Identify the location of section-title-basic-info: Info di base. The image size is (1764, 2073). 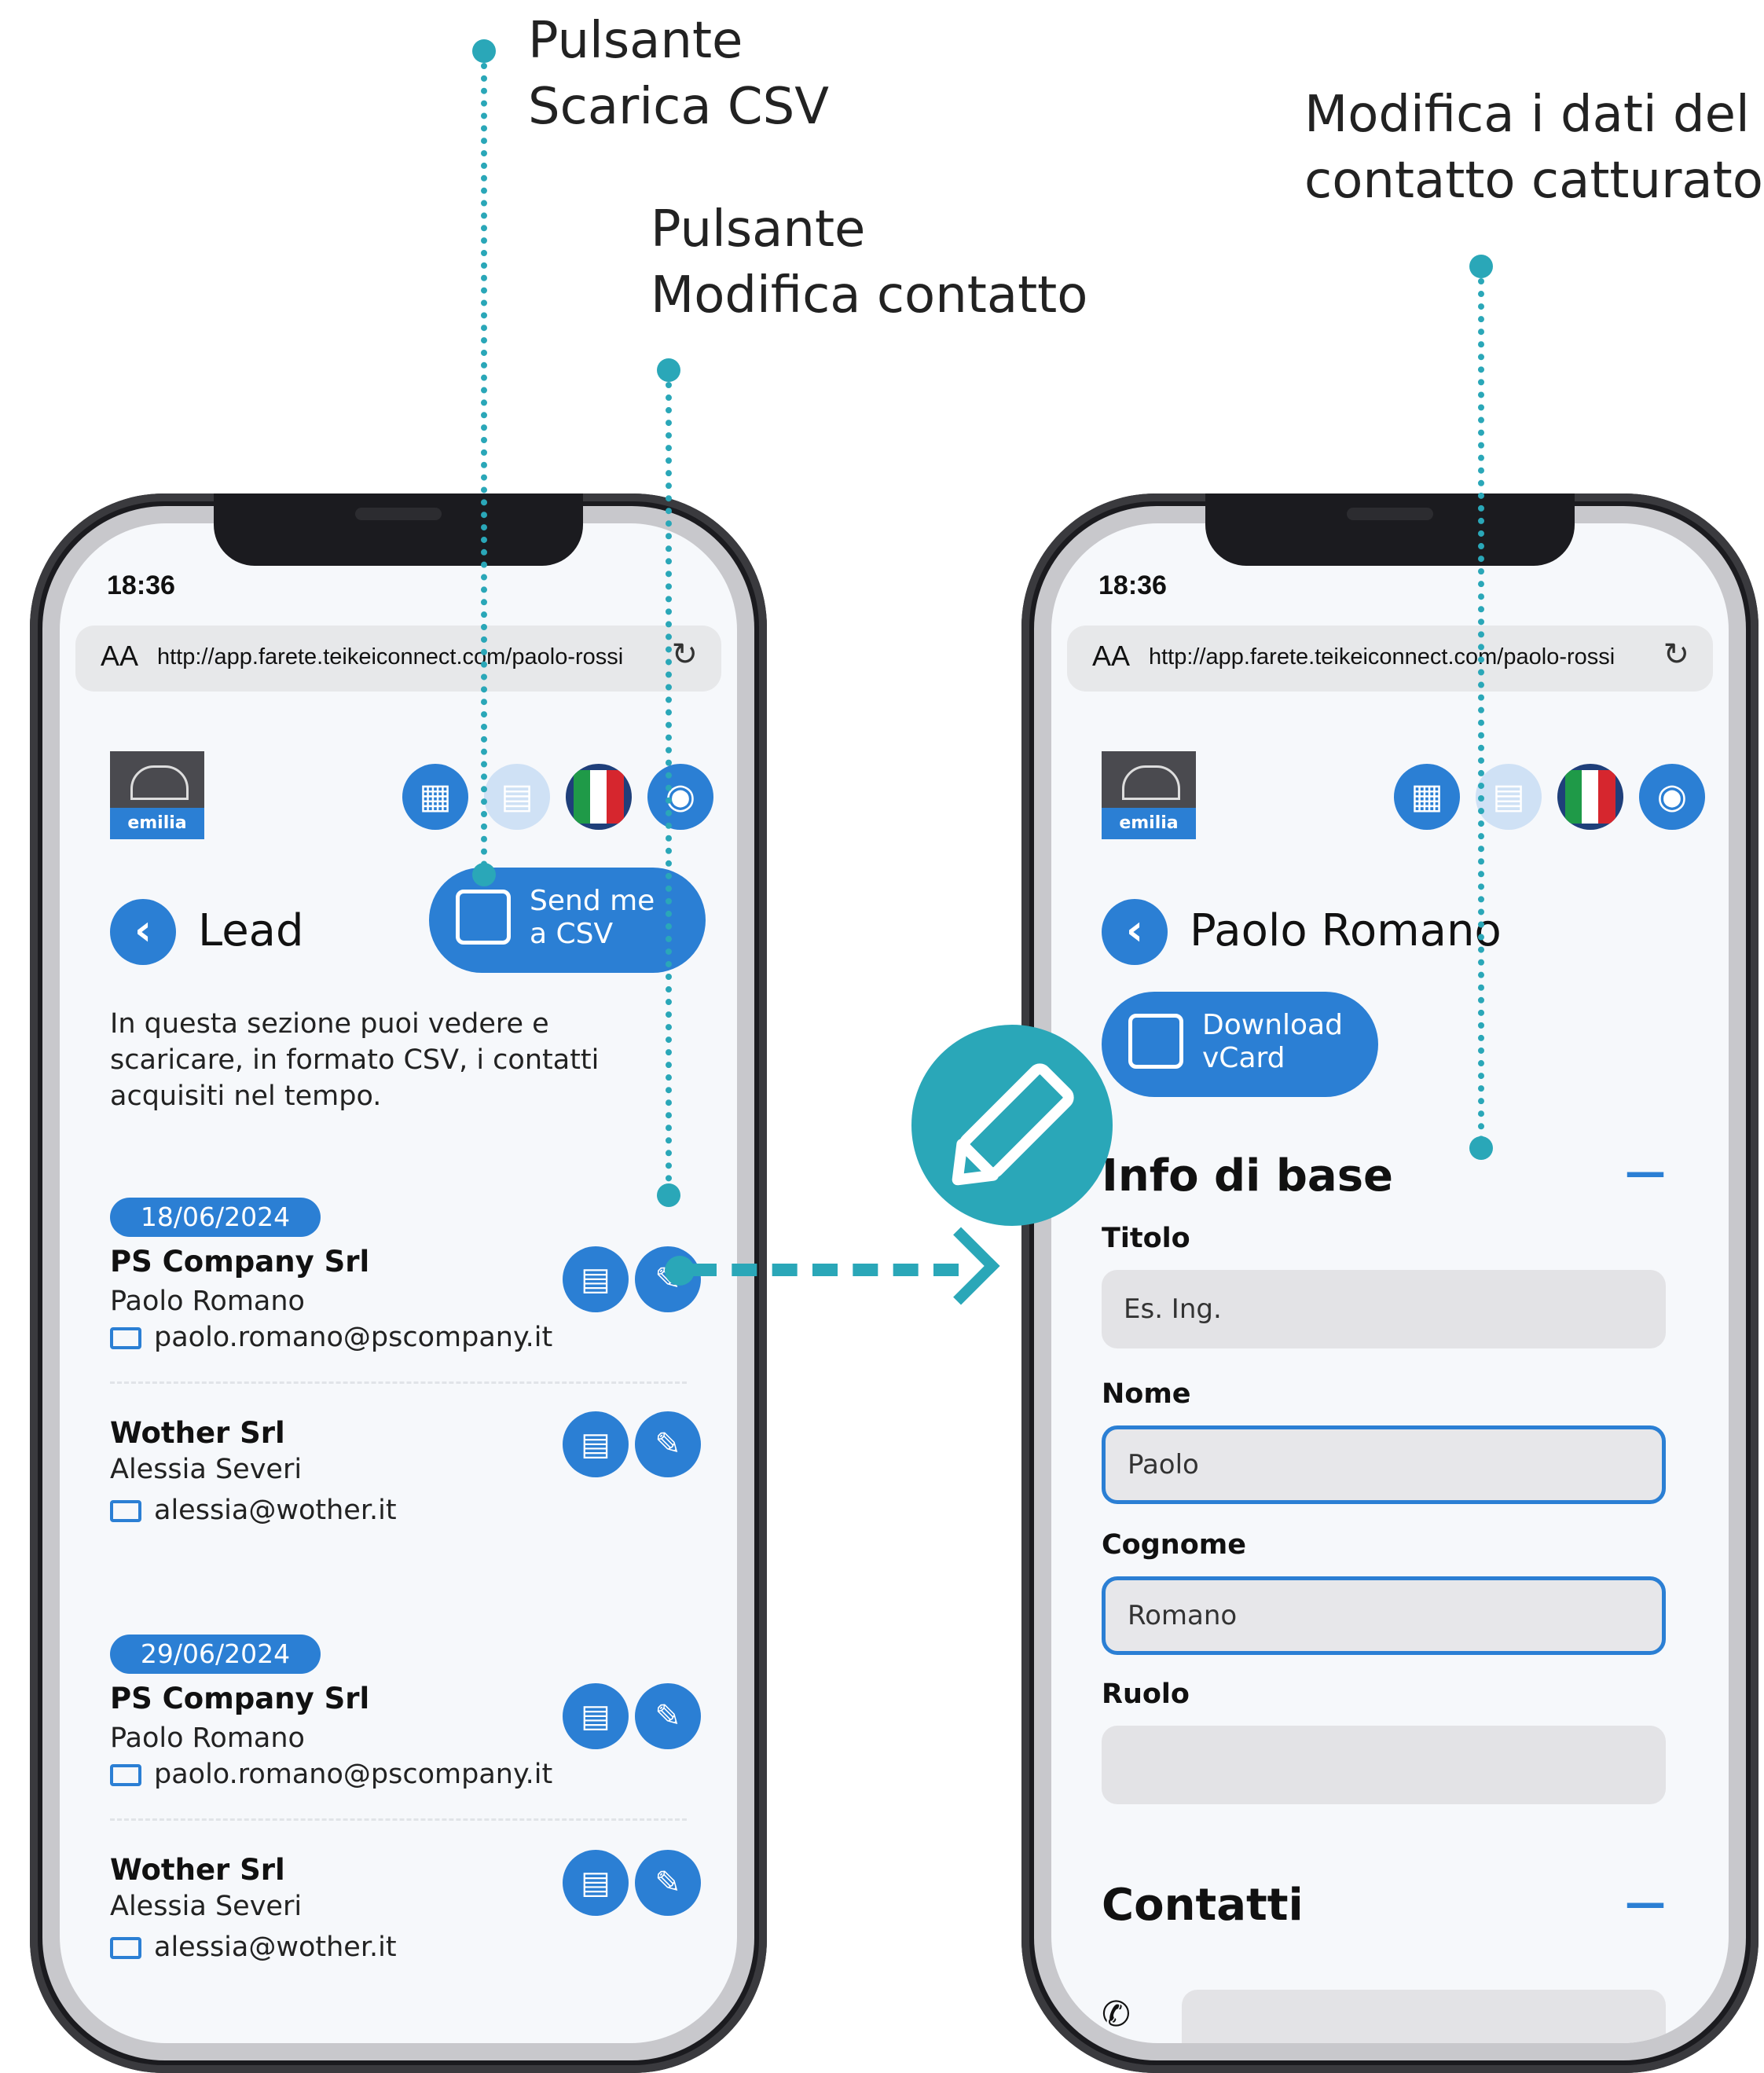
(1247, 1176).